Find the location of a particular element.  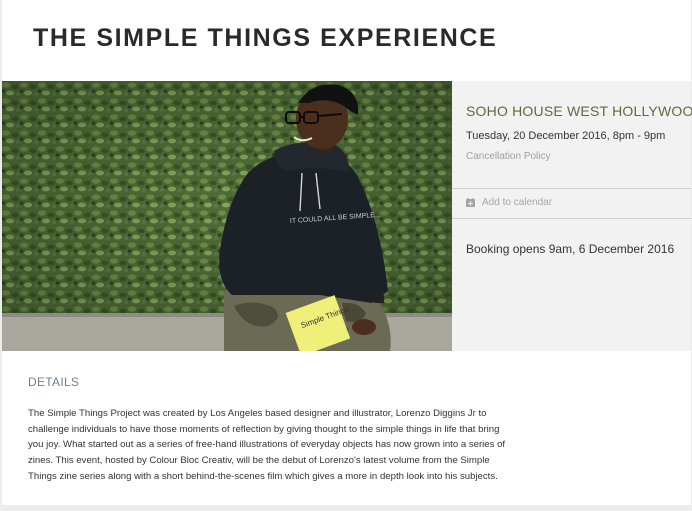

event-datetime: Tuesday, 20 December 2016, 8pm - 9pm is located at coordinates (566, 136).